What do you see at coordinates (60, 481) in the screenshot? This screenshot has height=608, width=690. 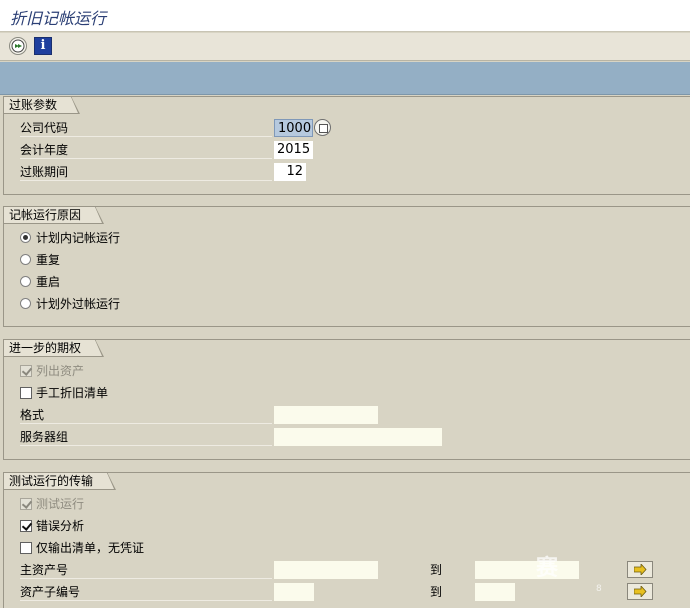 I see `test-run-title: 测试运行的传输` at bounding box center [60, 481].